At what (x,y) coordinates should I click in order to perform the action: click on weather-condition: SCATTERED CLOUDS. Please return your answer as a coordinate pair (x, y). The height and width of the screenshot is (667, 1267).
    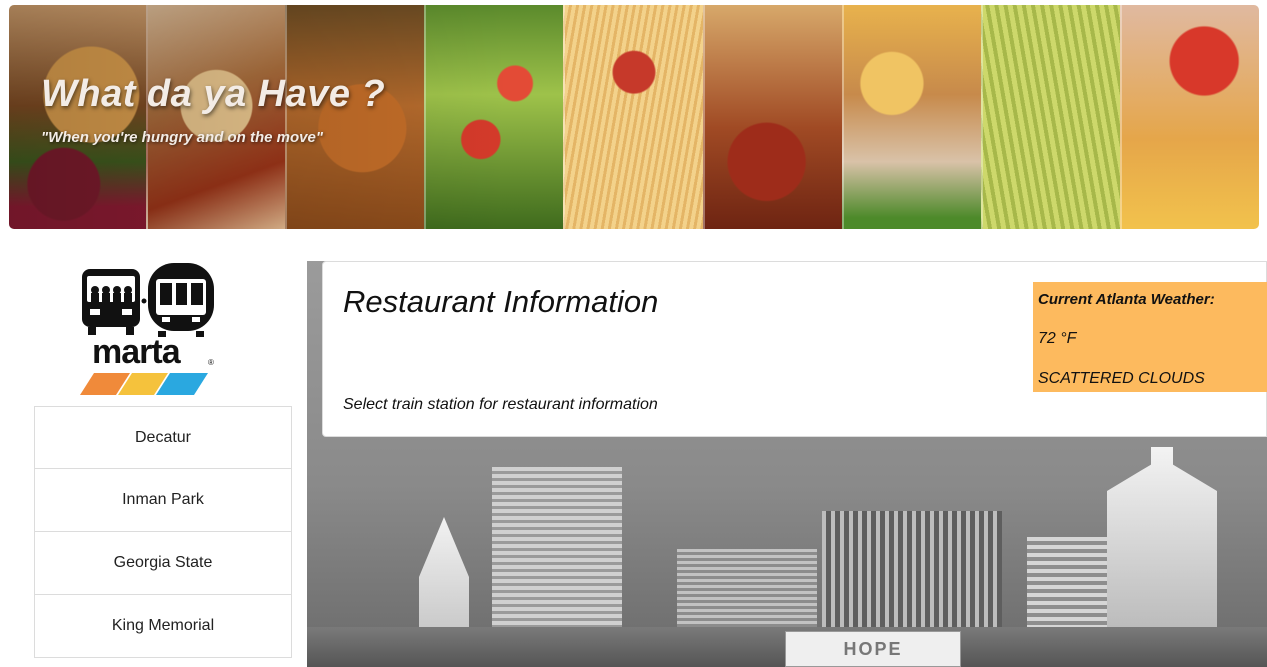
    Looking at the image, I should click on (1121, 378).